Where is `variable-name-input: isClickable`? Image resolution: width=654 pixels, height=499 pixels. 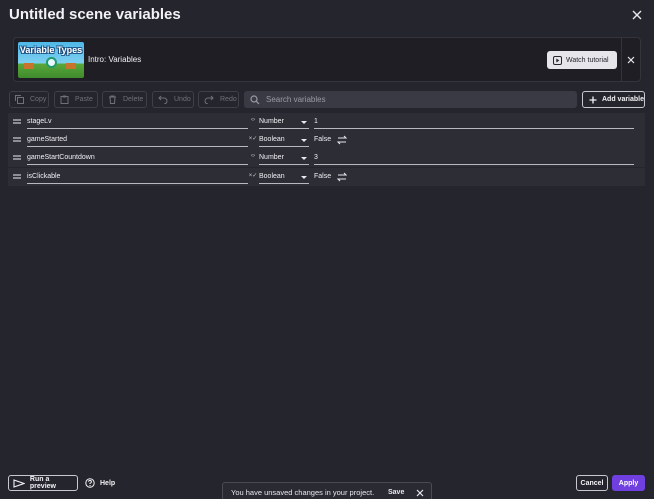
variable-name-input: isClickable is located at coordinates (137, 176).